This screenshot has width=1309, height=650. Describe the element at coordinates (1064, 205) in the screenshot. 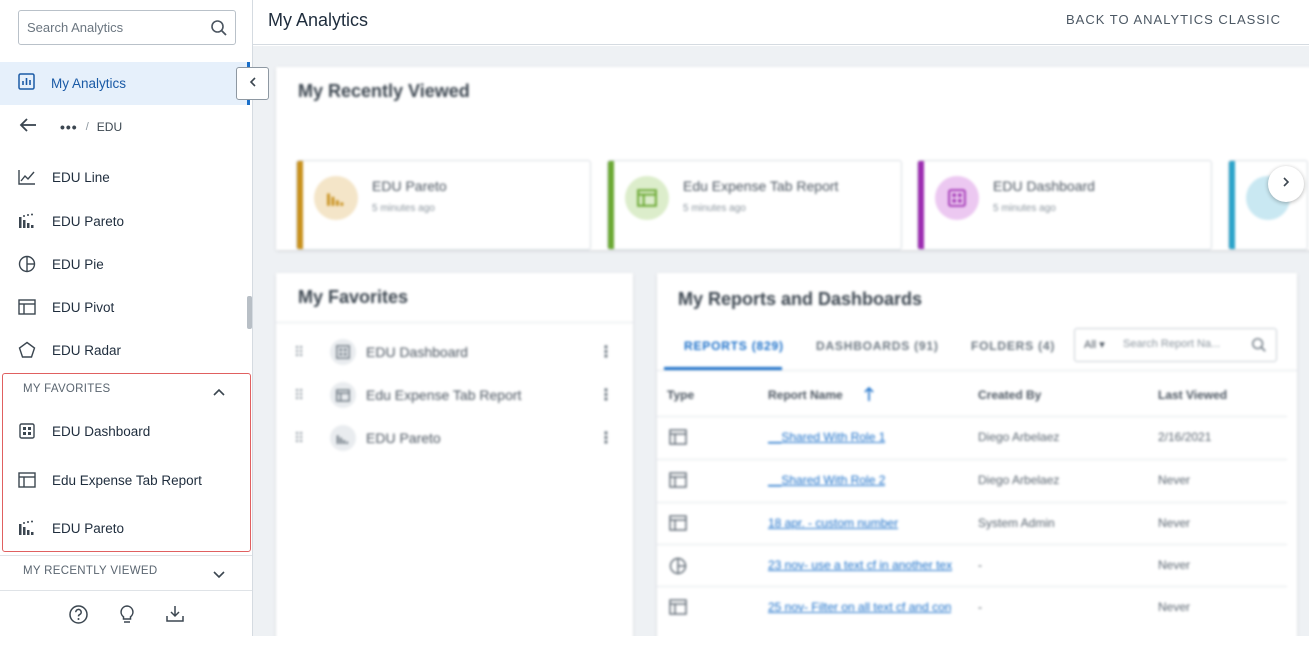

I see `recent-item-edu-dashboard: EDU Dashboard 5 minutes ago` at that location.